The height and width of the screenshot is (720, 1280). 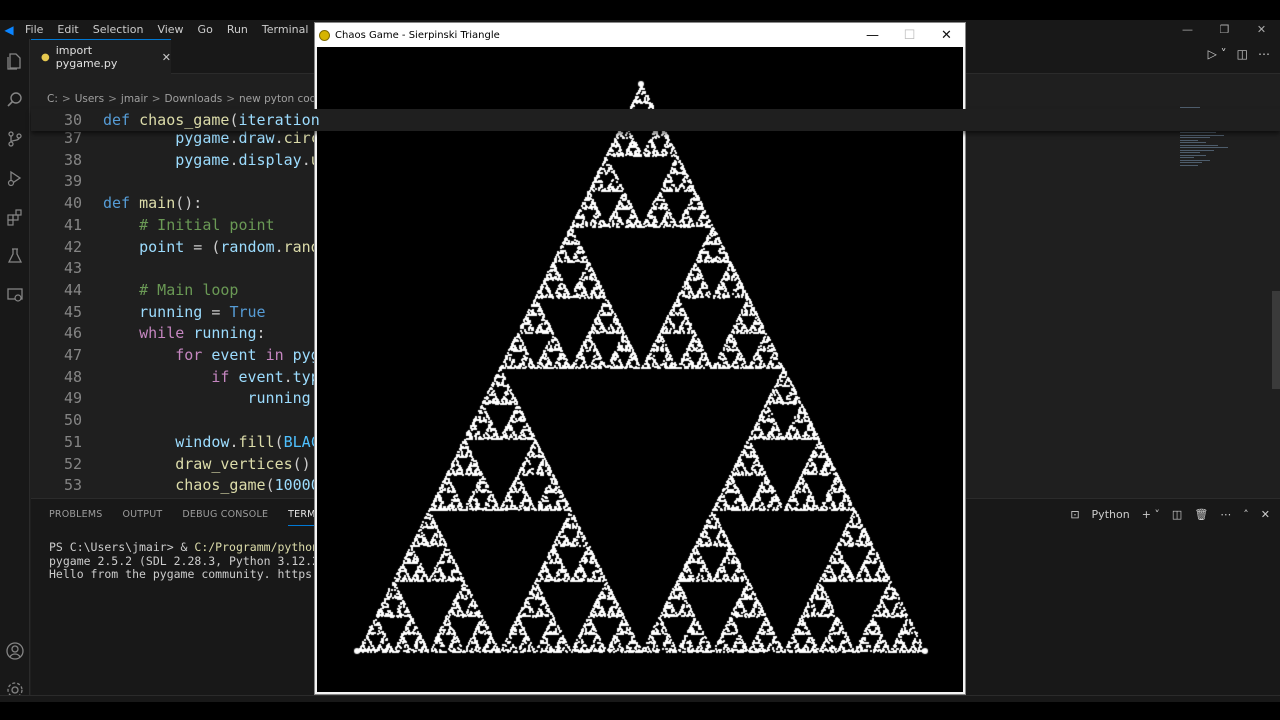 What do you see at coordinates (166, 57) in the screenshot?
I see `tab-close-icon: ✕` at bounding box center [166, 57].